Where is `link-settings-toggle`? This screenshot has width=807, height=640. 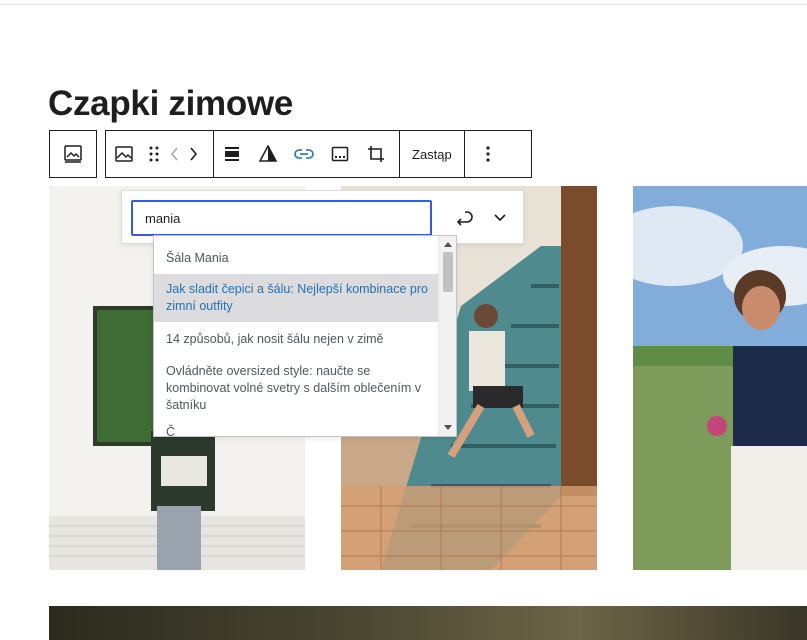 link-settings-toggle is located at coordinates (500, 218).